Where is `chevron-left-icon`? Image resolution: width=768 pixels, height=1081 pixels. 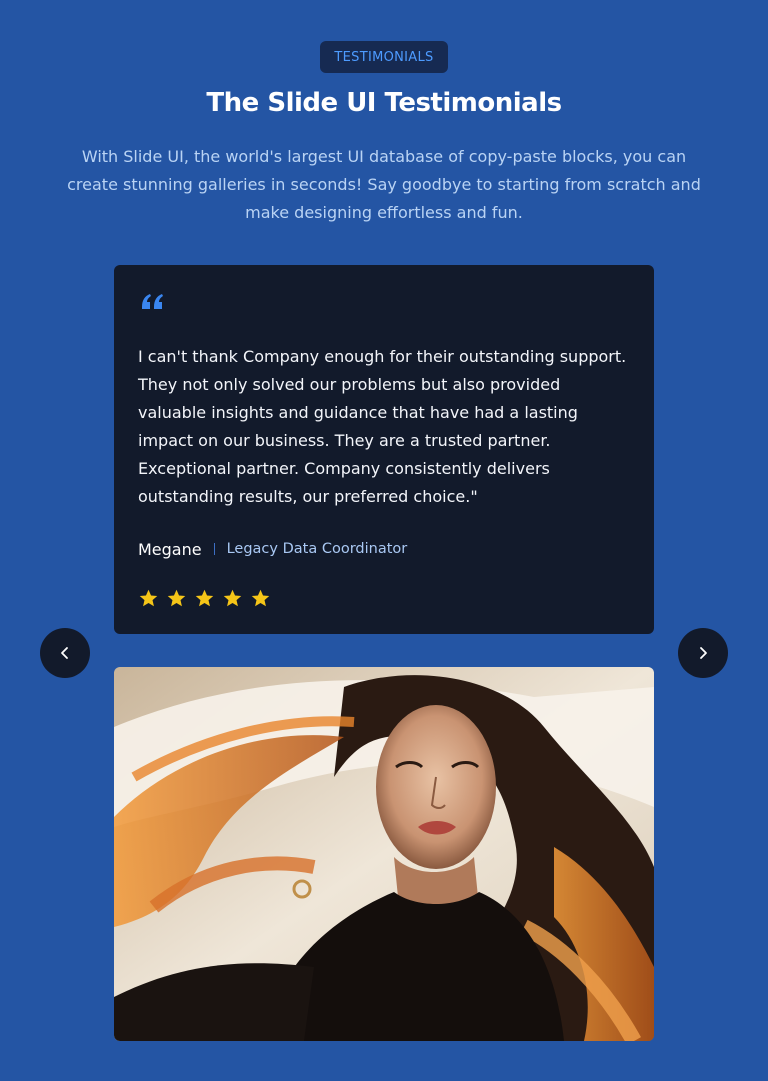
chevron-left-icon is located at coordinates (64, 653).